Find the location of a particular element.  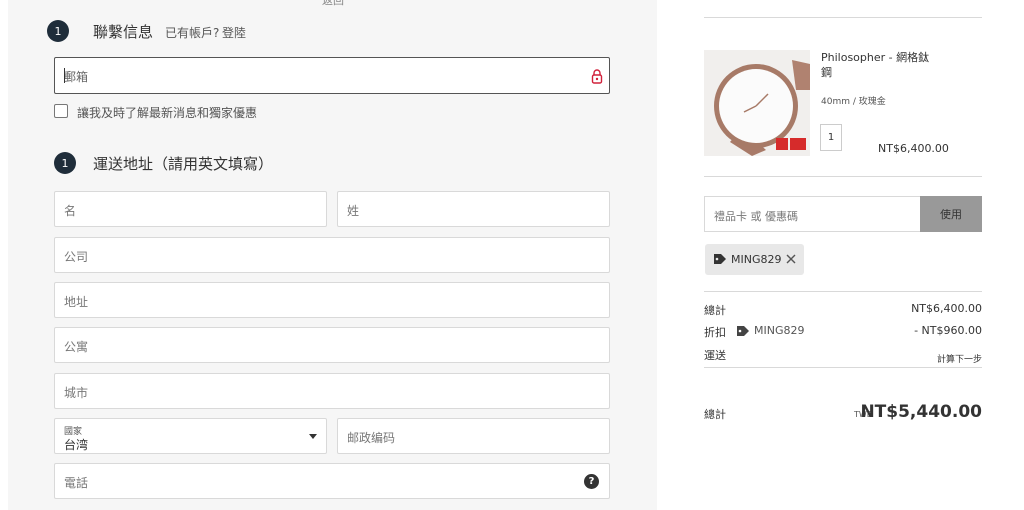

top-back-link: 返回 is located at coordinates (333, 4).